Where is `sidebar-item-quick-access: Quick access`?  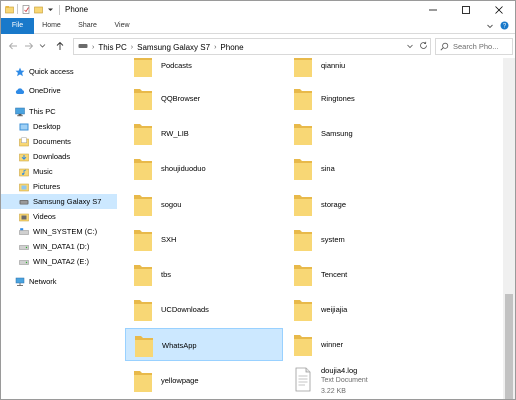 sidebar-item-quick-access: Quick access is located at coordinates (65, 71).